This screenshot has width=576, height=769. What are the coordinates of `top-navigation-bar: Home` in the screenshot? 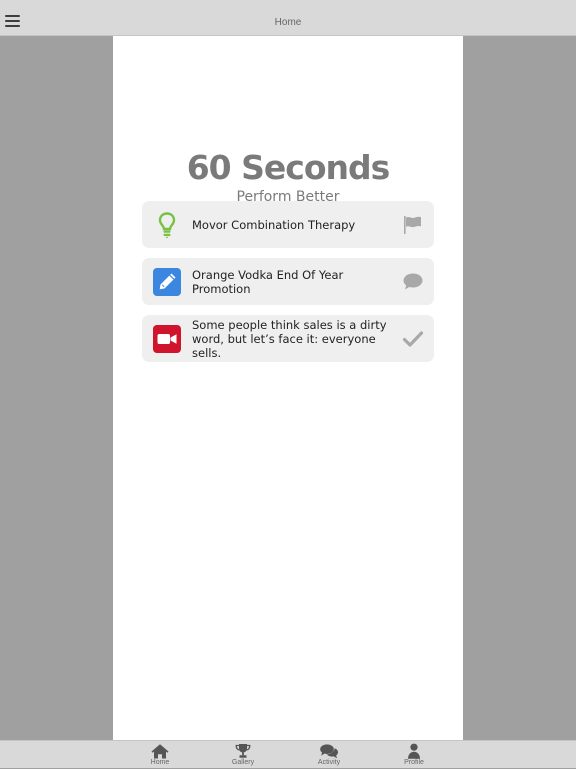 It's located at (288, 18).